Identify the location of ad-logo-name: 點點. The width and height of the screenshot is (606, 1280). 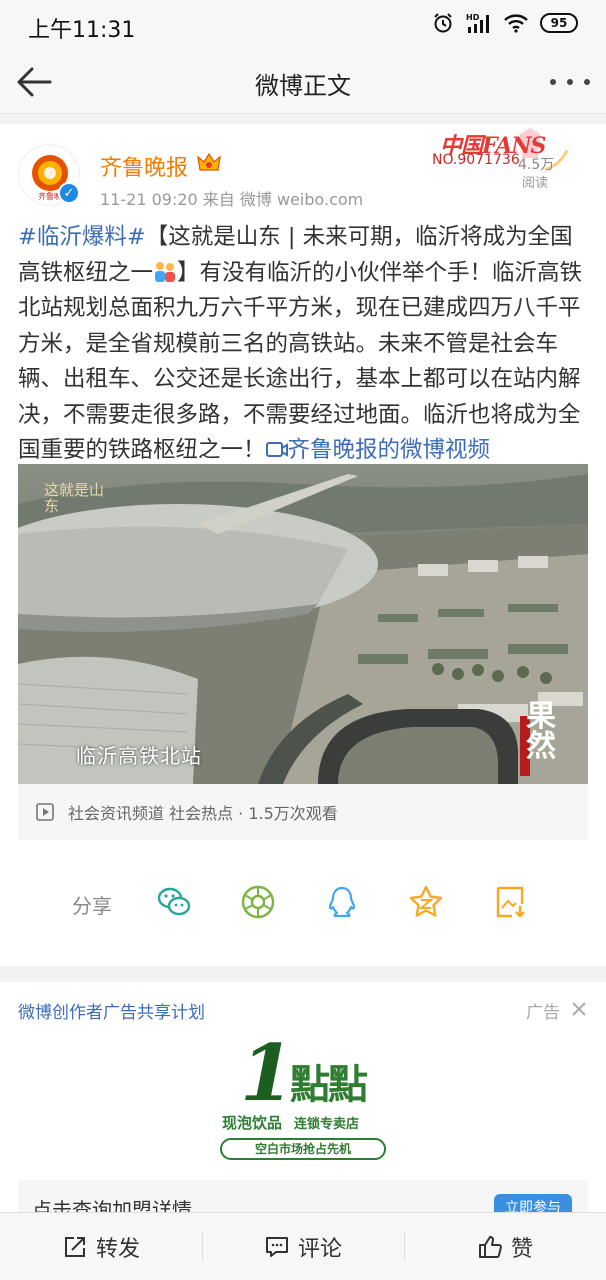
(329, 1084).